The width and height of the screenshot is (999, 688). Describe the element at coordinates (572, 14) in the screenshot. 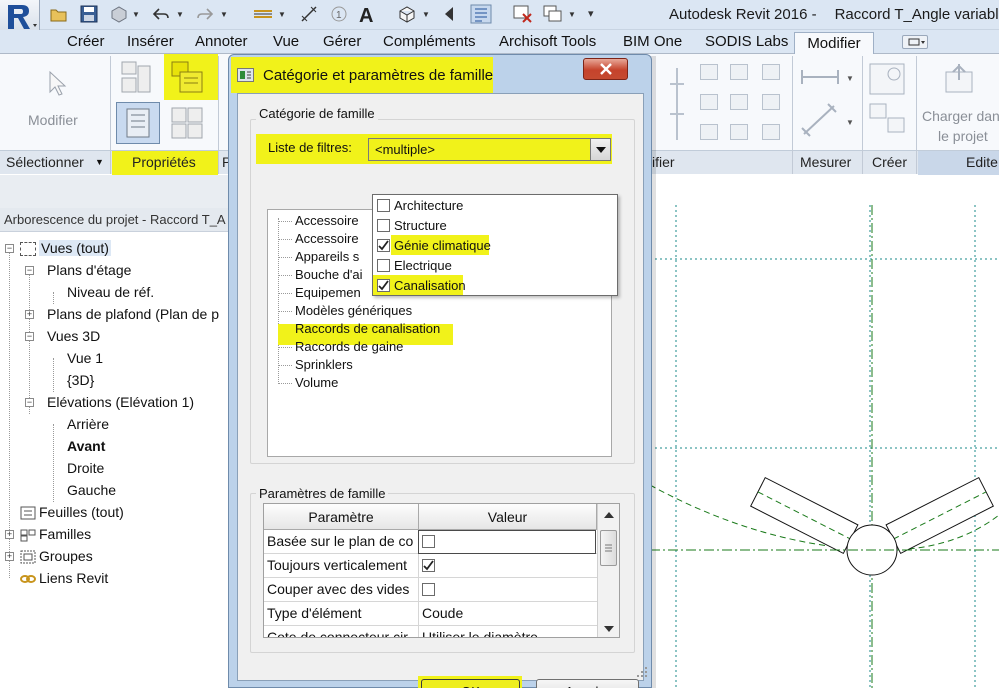

I see `switch-windows-dropdown-icon: ▼` at that location.